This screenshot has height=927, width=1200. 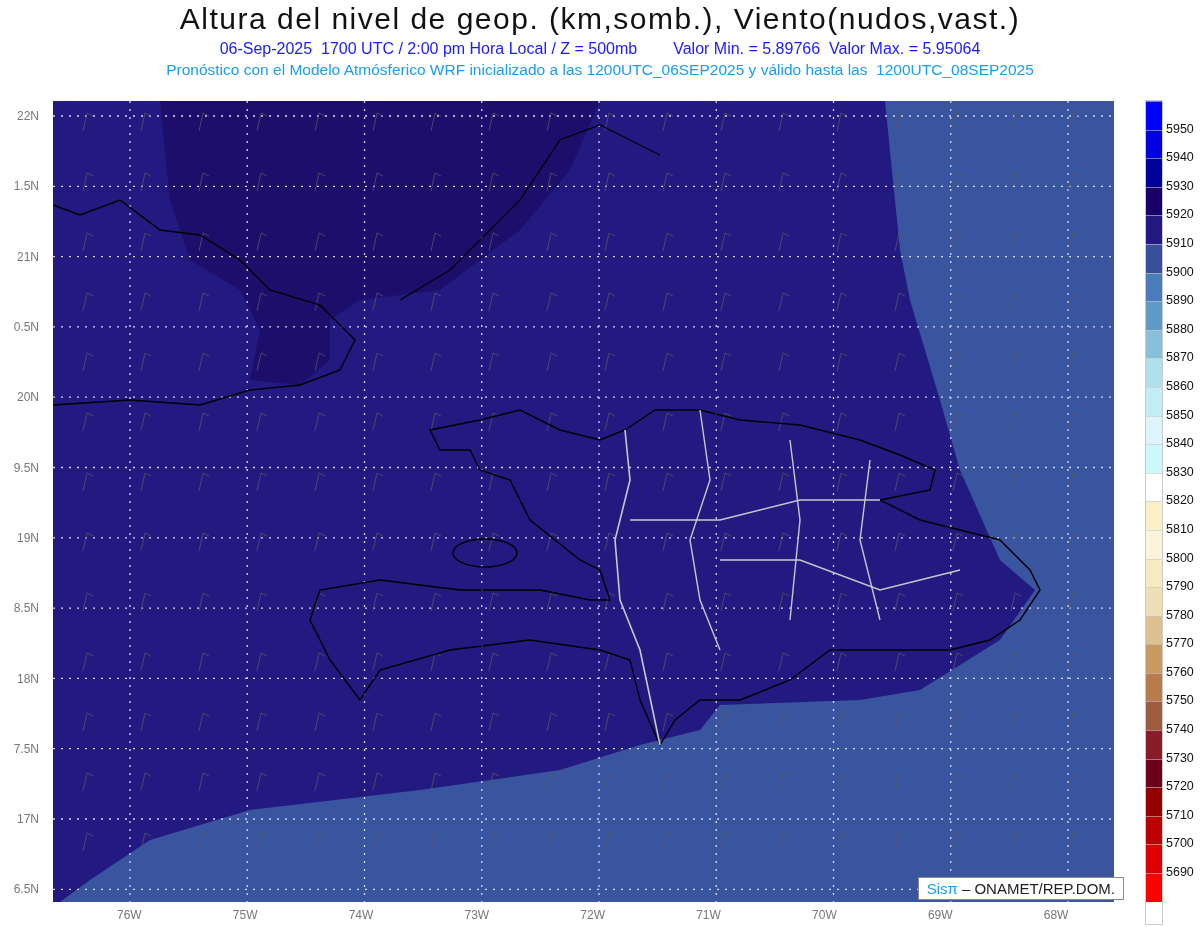 I want to click on scale-value: 5720, so click(x=1180, y=786).